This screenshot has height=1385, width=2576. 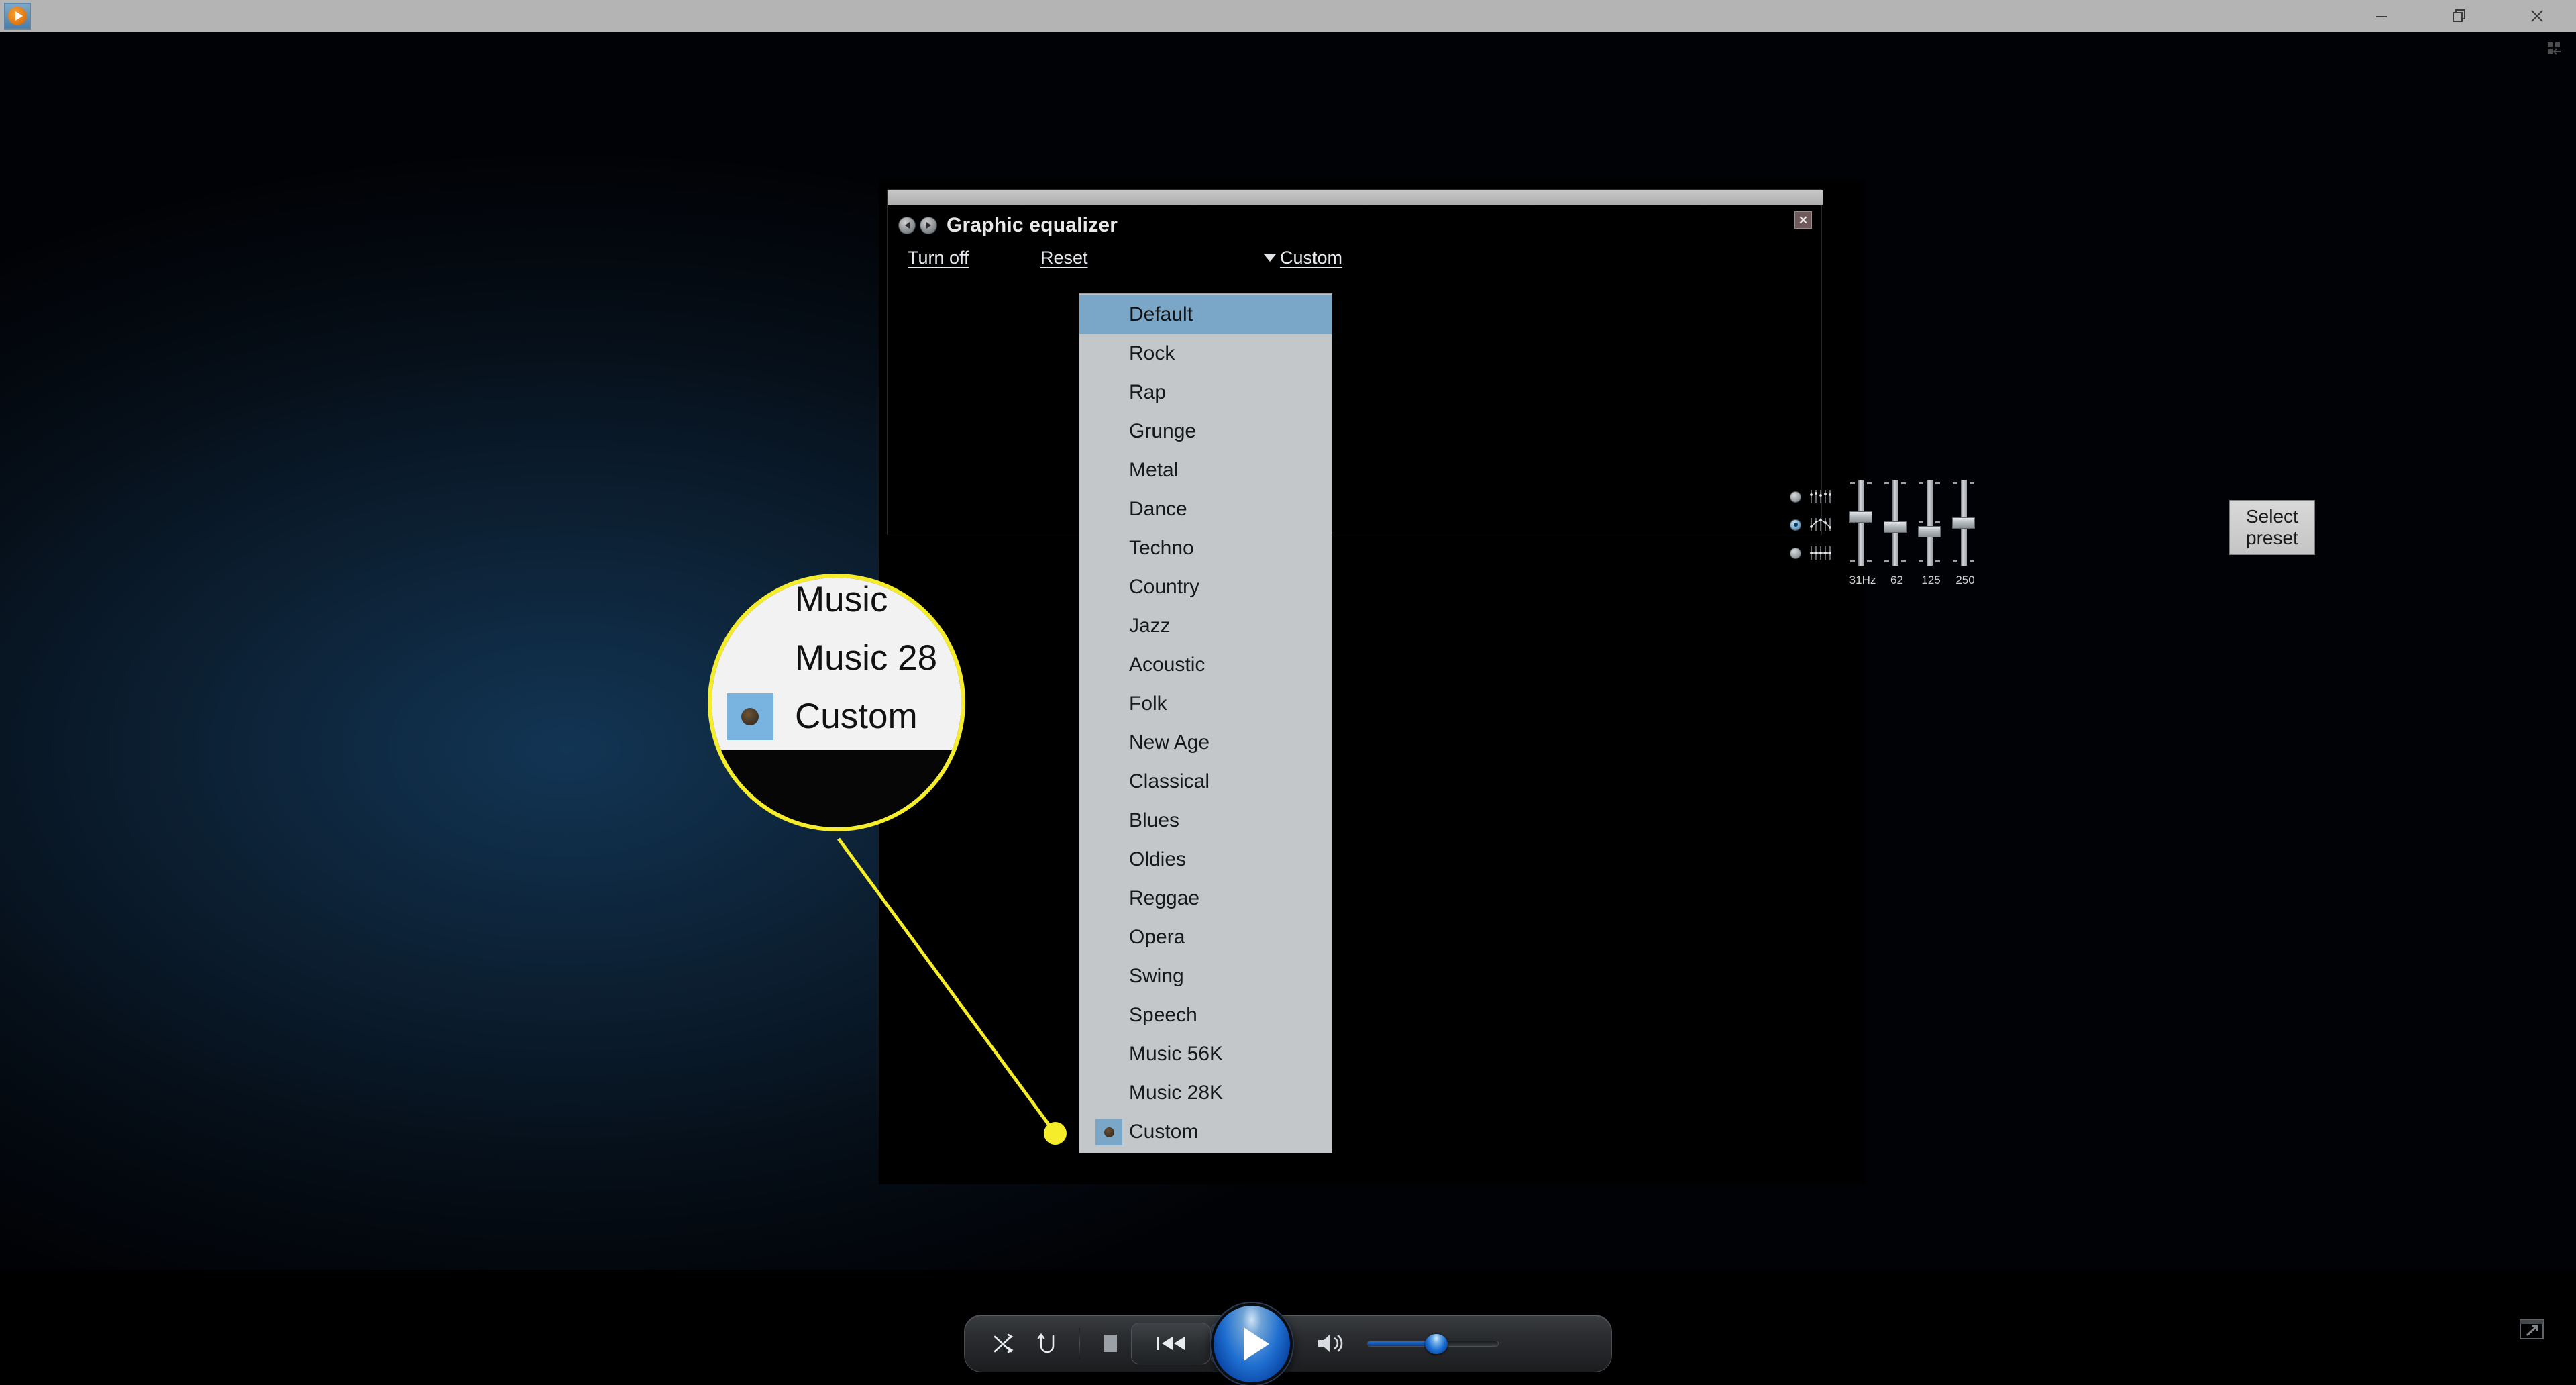 What do you see at coordinates (1205, 859) in the screenshot?
I see `preset-option-oldies: Oldies` at bounding box center [1205, 859].